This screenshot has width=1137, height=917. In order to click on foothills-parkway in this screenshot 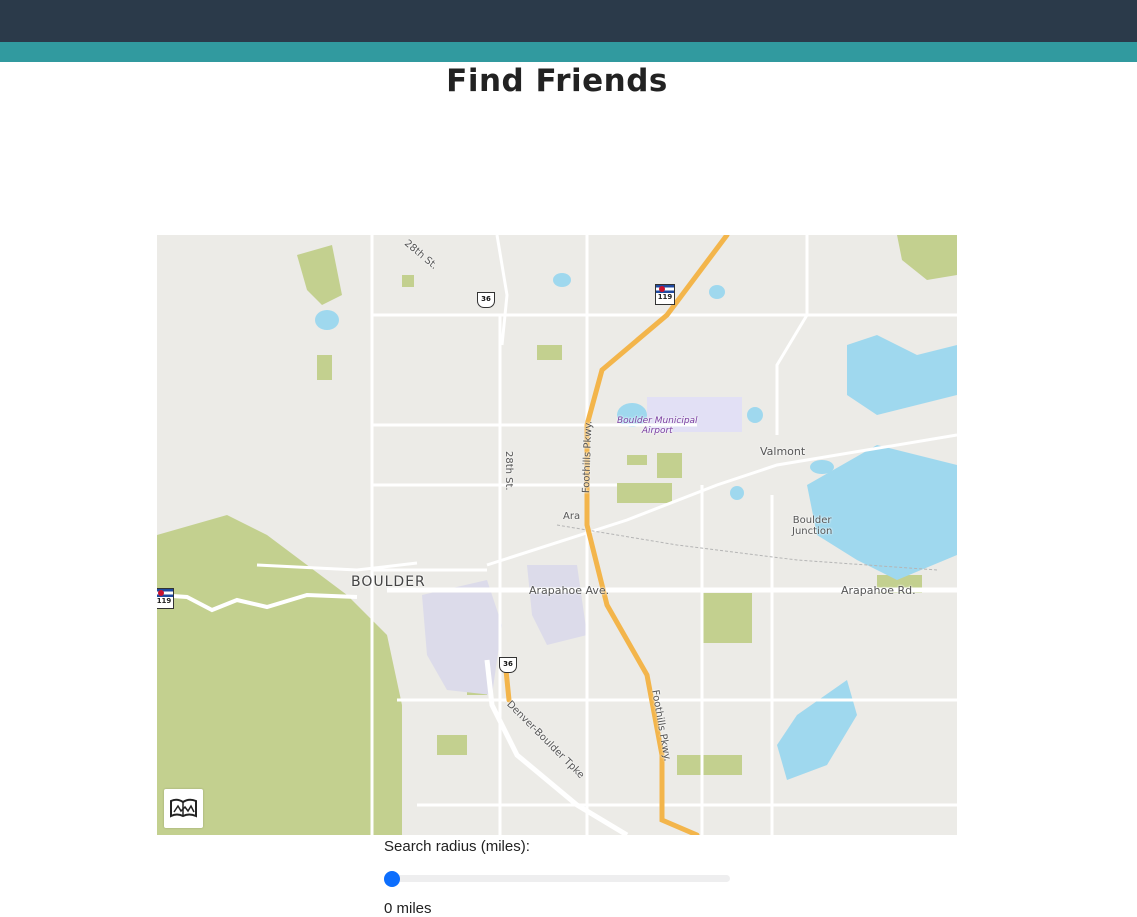, I will do `click(657, 535)`.